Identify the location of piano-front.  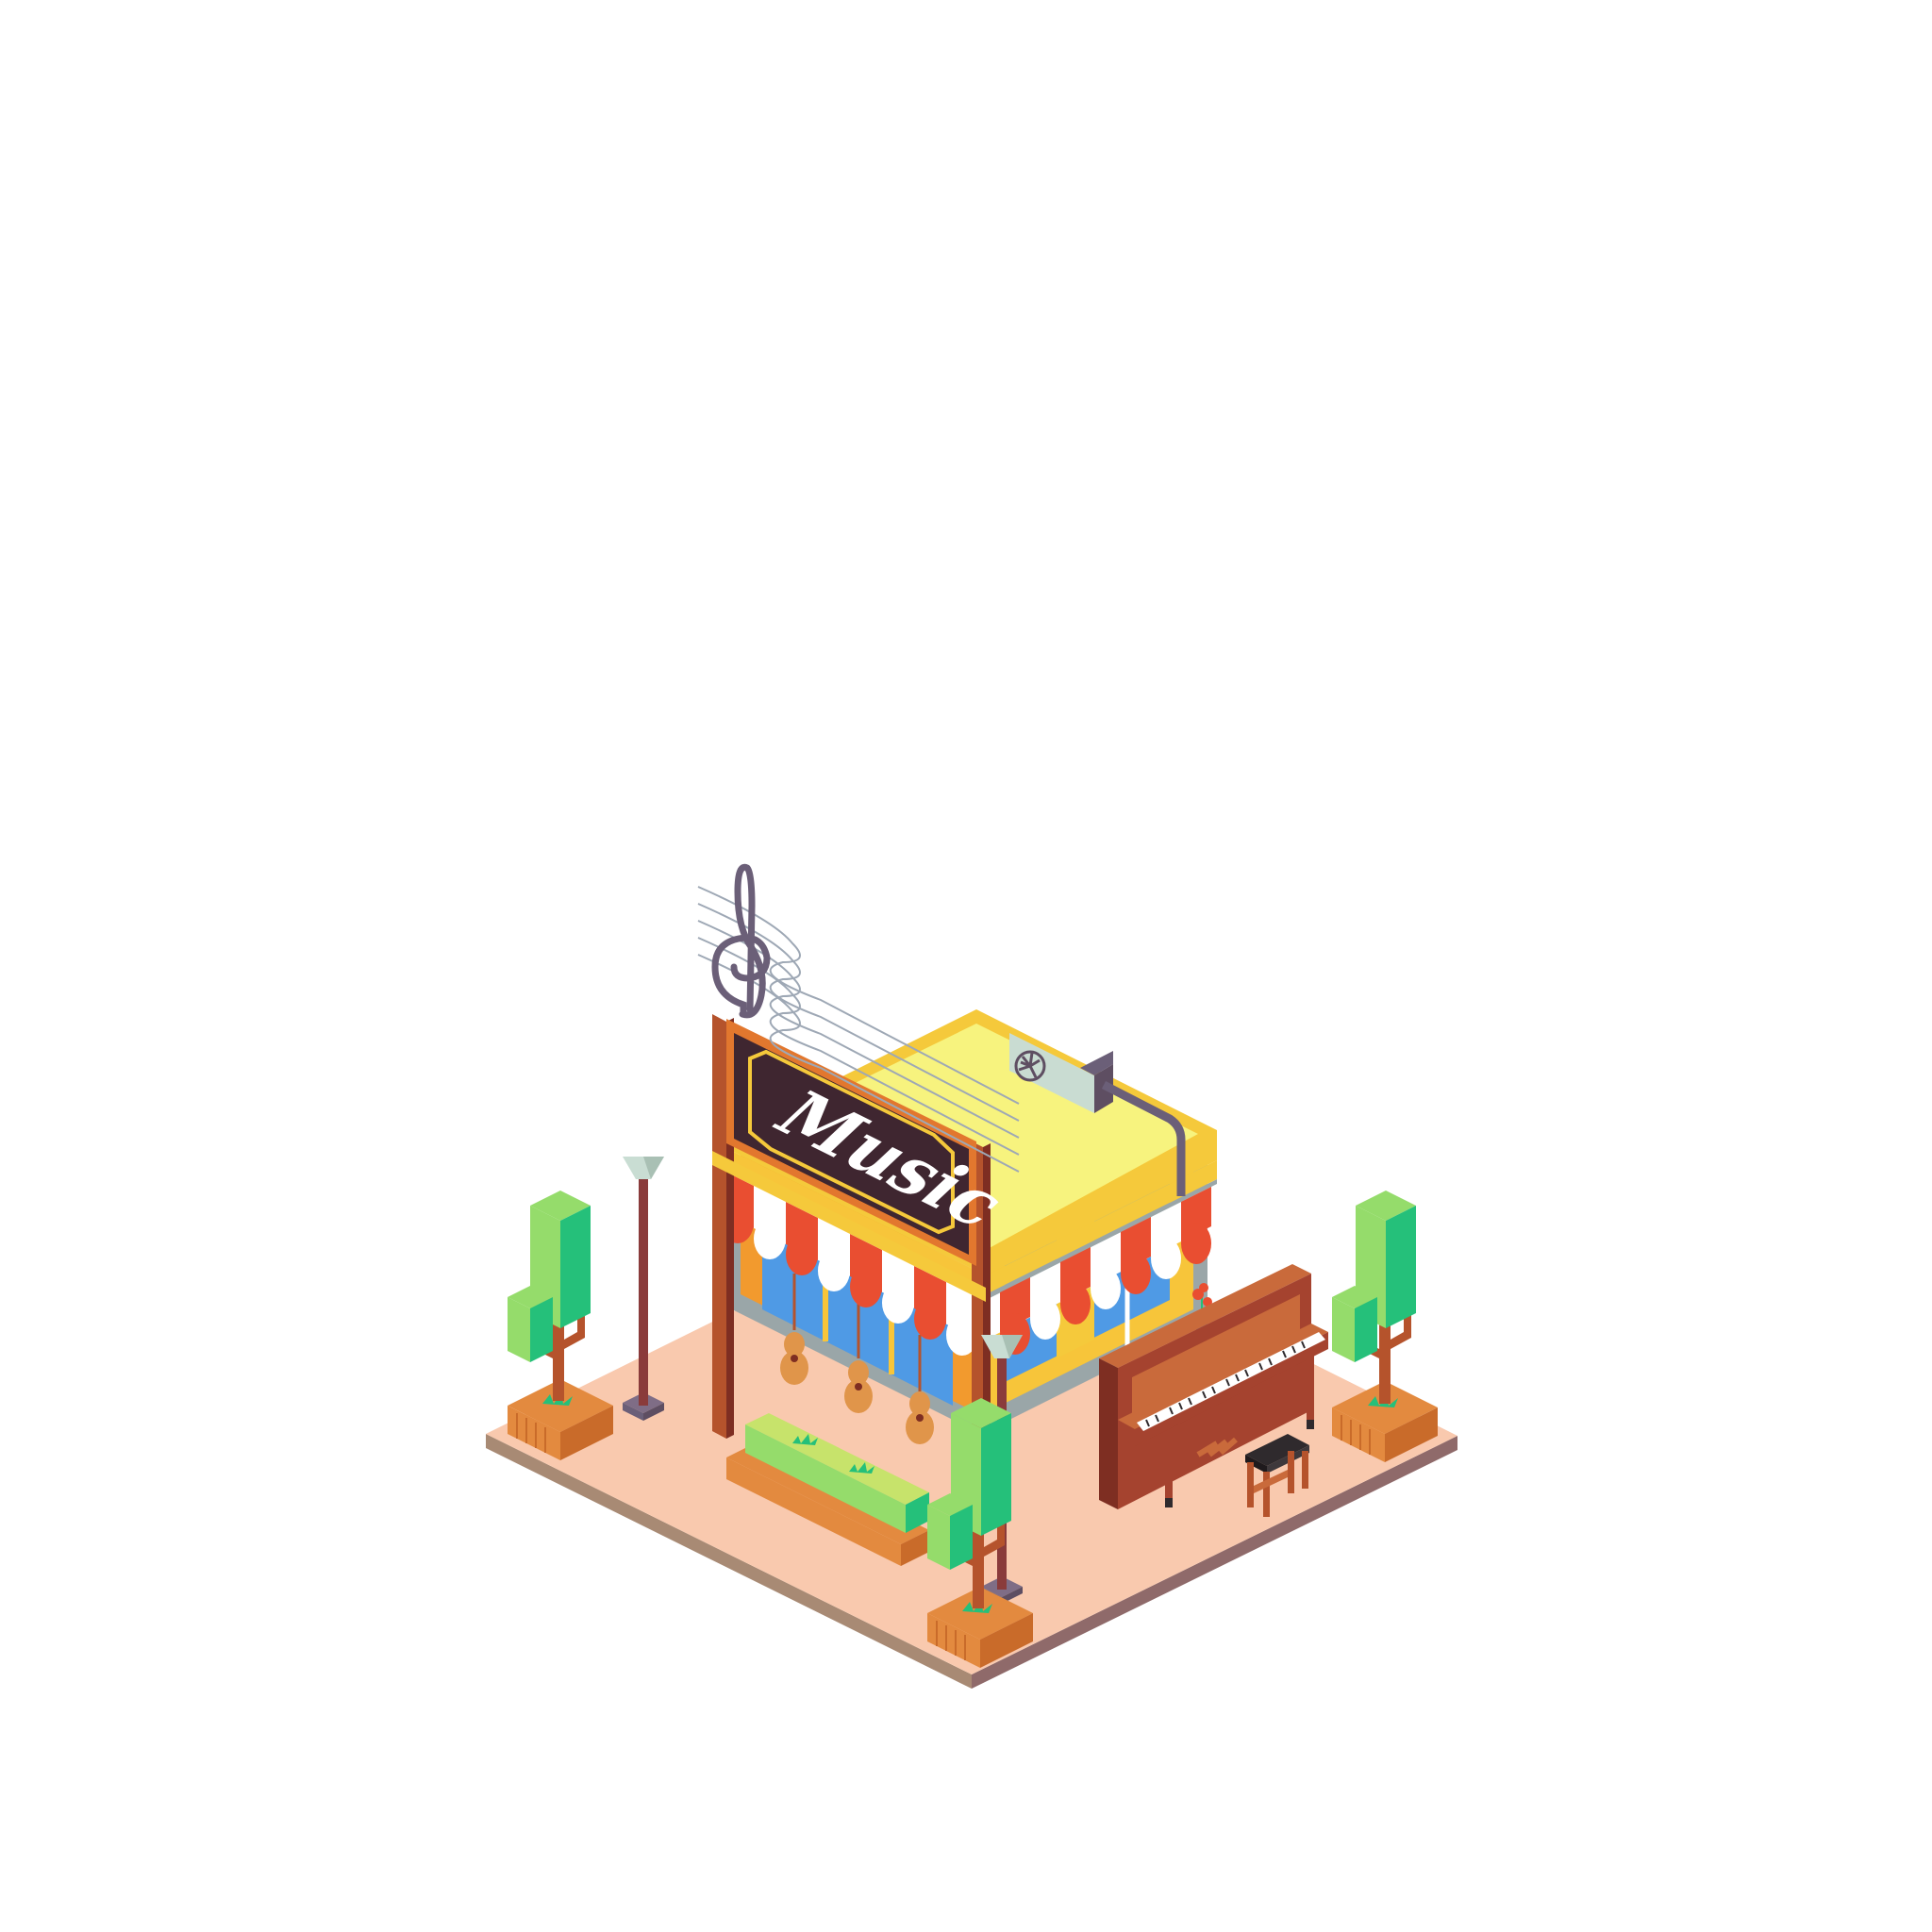
(1108, 1434).